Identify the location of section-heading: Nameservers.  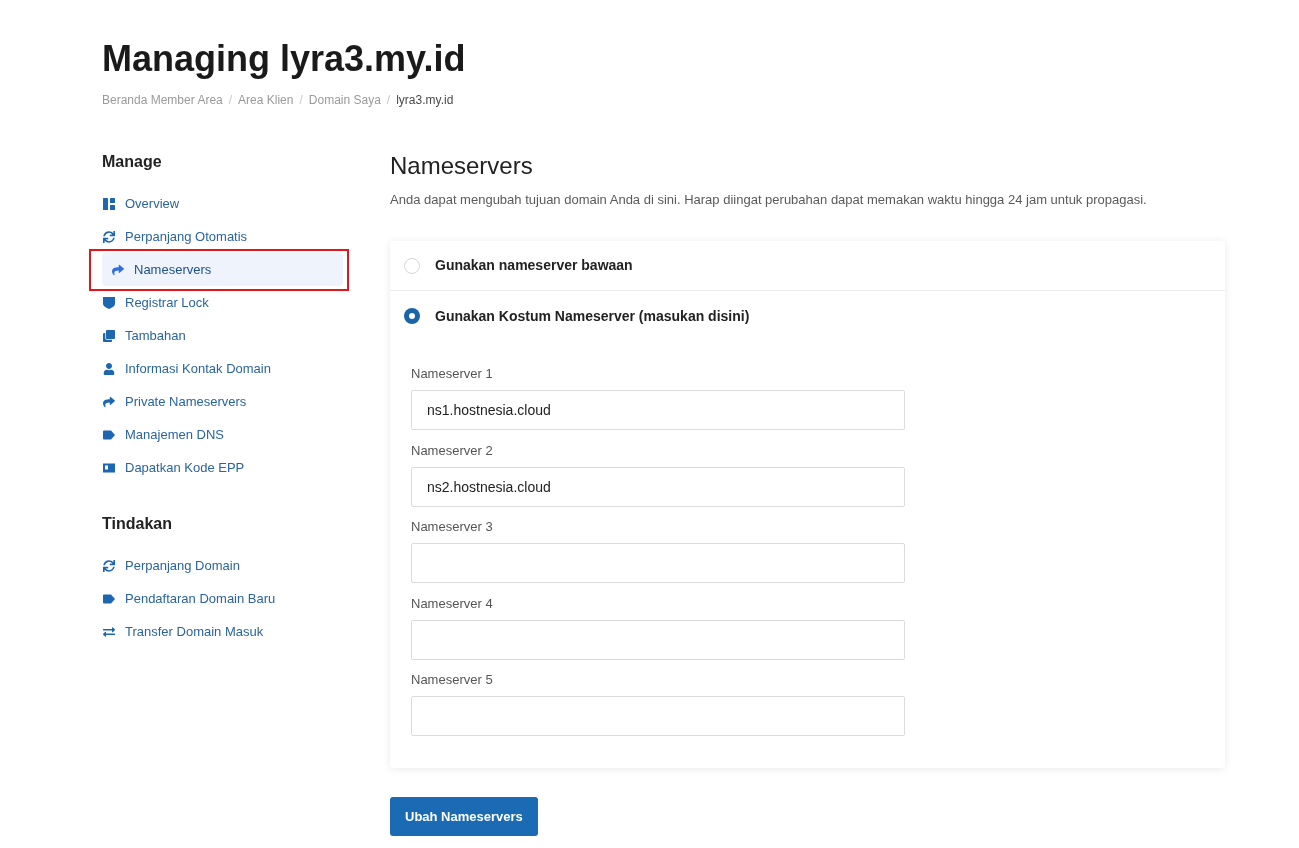
(461, 166).